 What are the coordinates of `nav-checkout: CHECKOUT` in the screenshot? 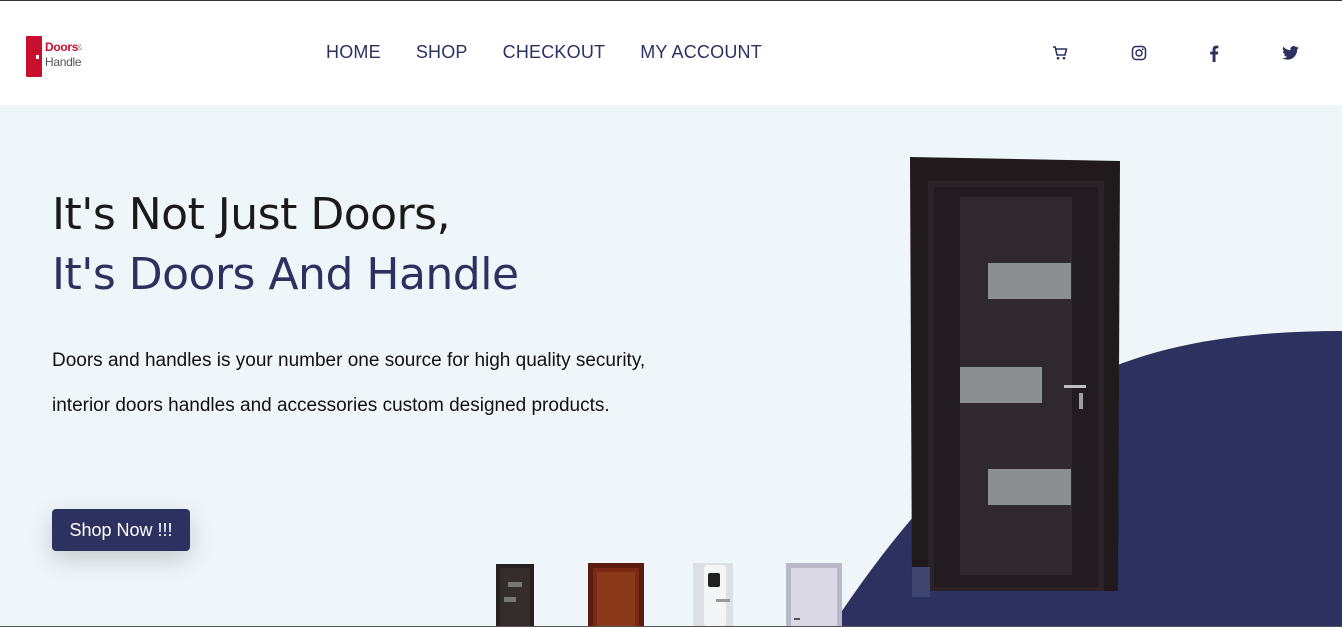 It's located at (554, 52).